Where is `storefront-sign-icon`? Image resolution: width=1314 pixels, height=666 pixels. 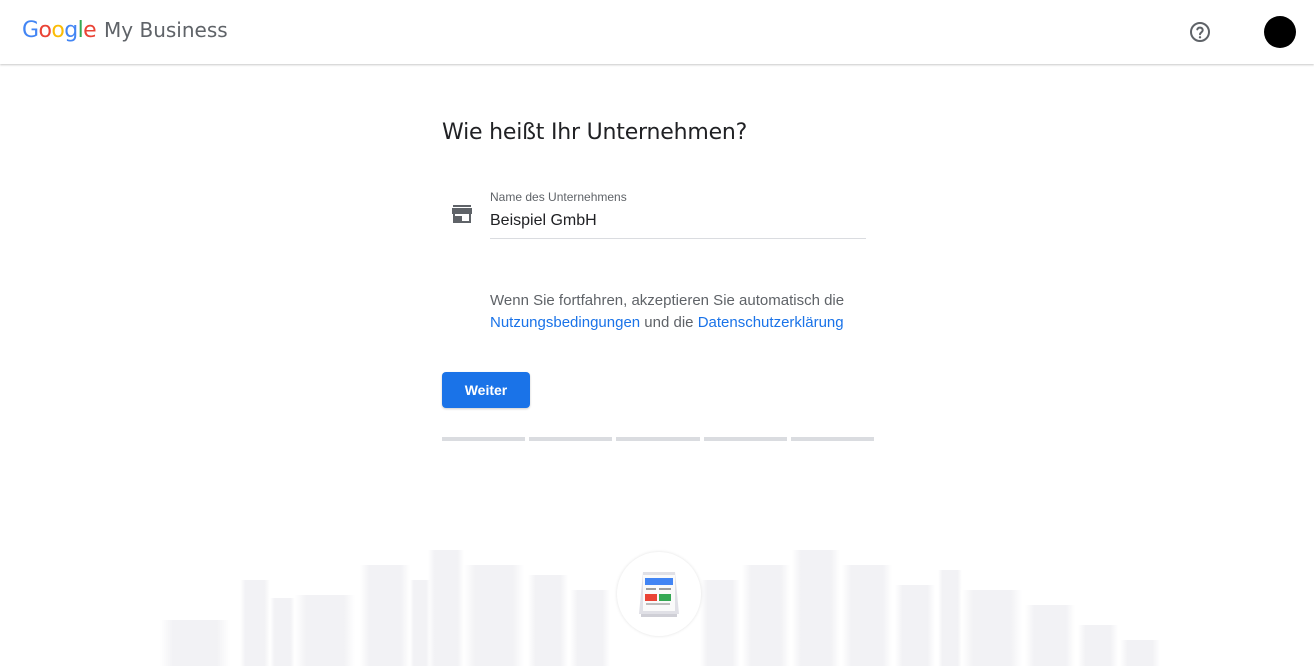
storefront-sign-icon is located at coordinates (659, 594).